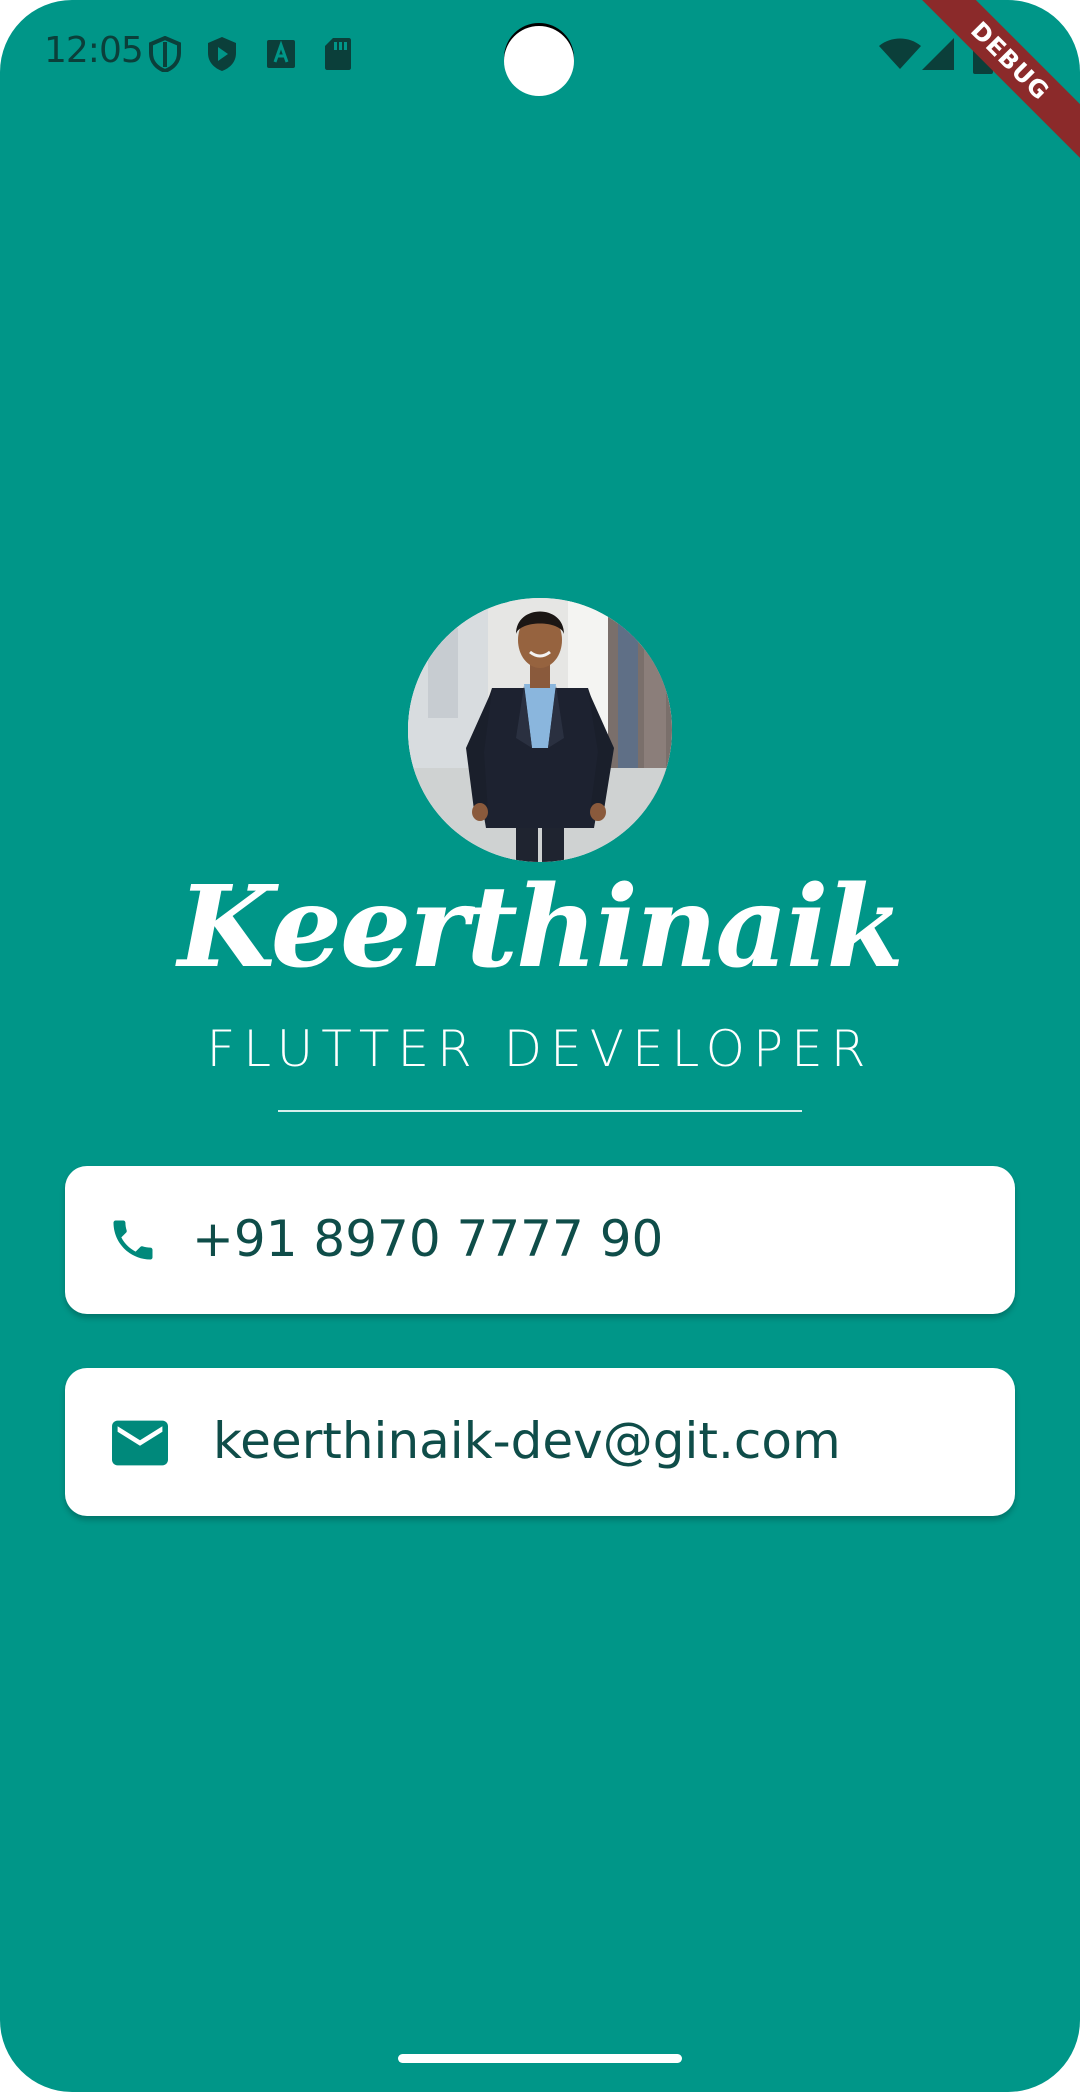 This screenshot has width=1080, height=2092. What do you see at coordinates (222, 54) in the screenshot?
I see `play-protect-icon` at bounding box center [222, 54].